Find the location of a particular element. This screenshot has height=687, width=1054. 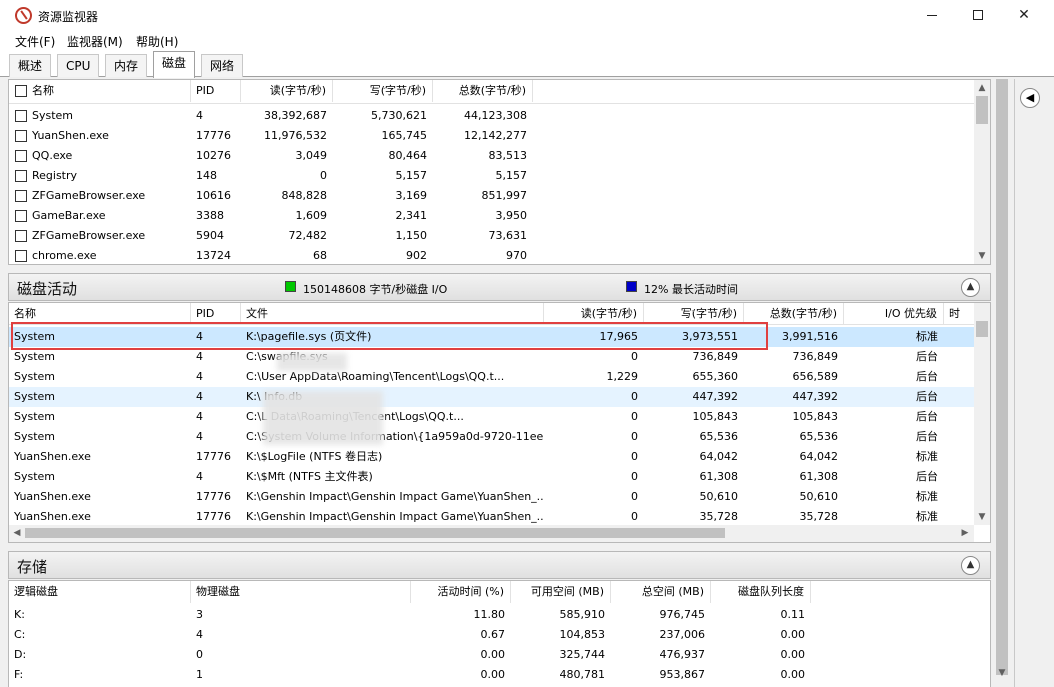

file-path: K:\$LogFile (NTFS 卷日志) is located at coordinates (314, 456).